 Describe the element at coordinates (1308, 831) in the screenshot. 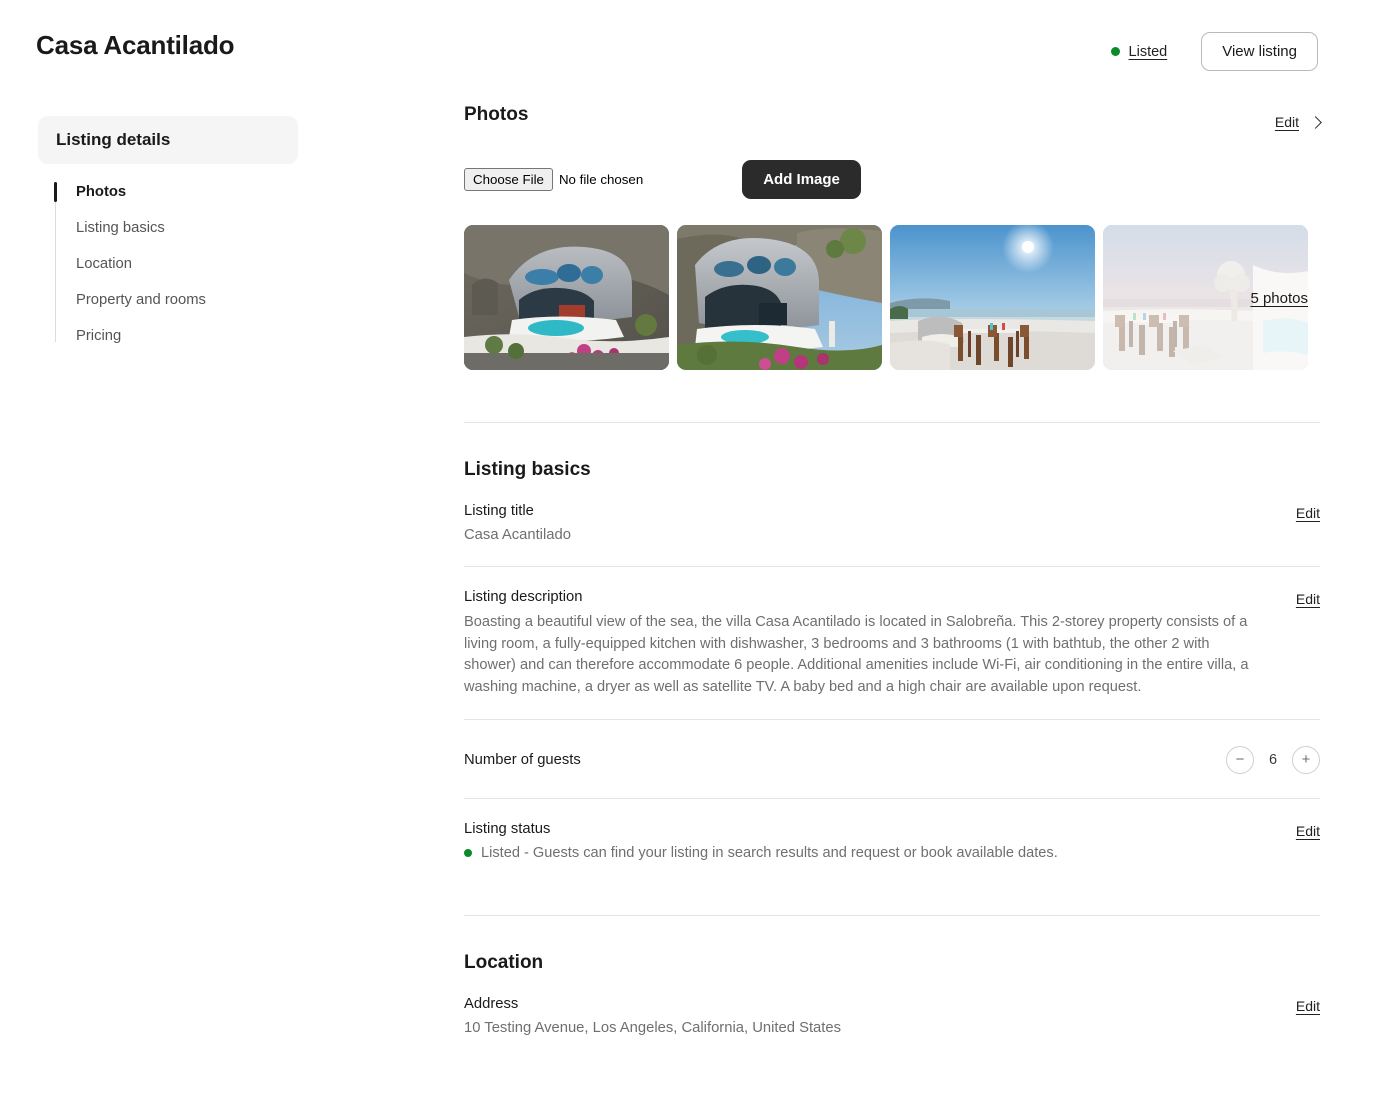

I see `listing-status-edit-link: Edit` at that location.